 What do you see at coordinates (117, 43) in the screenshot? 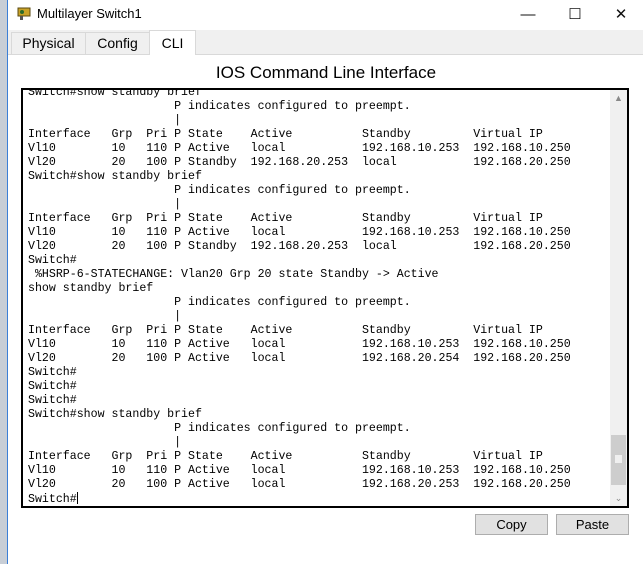
I see `tab-config: Config` at bounding box center [117, 43].